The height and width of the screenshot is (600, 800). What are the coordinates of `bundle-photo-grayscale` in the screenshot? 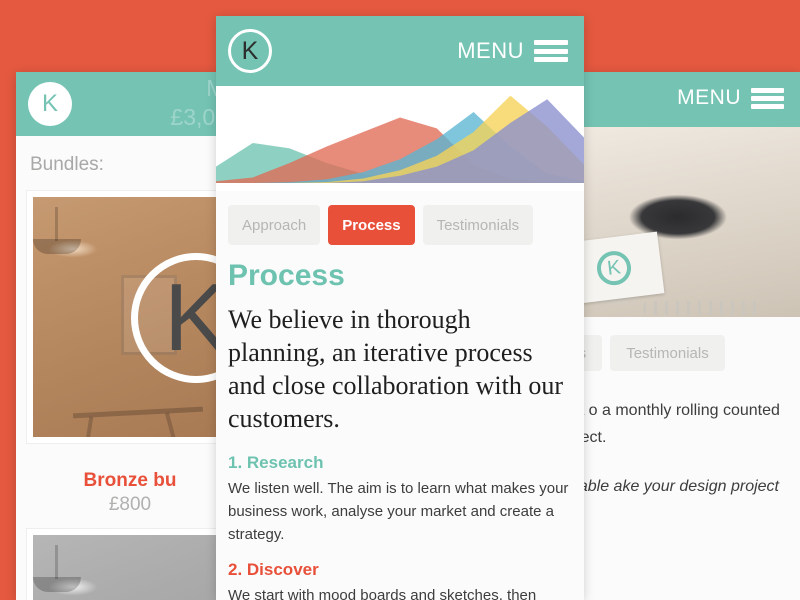 It's located at (130, 567).